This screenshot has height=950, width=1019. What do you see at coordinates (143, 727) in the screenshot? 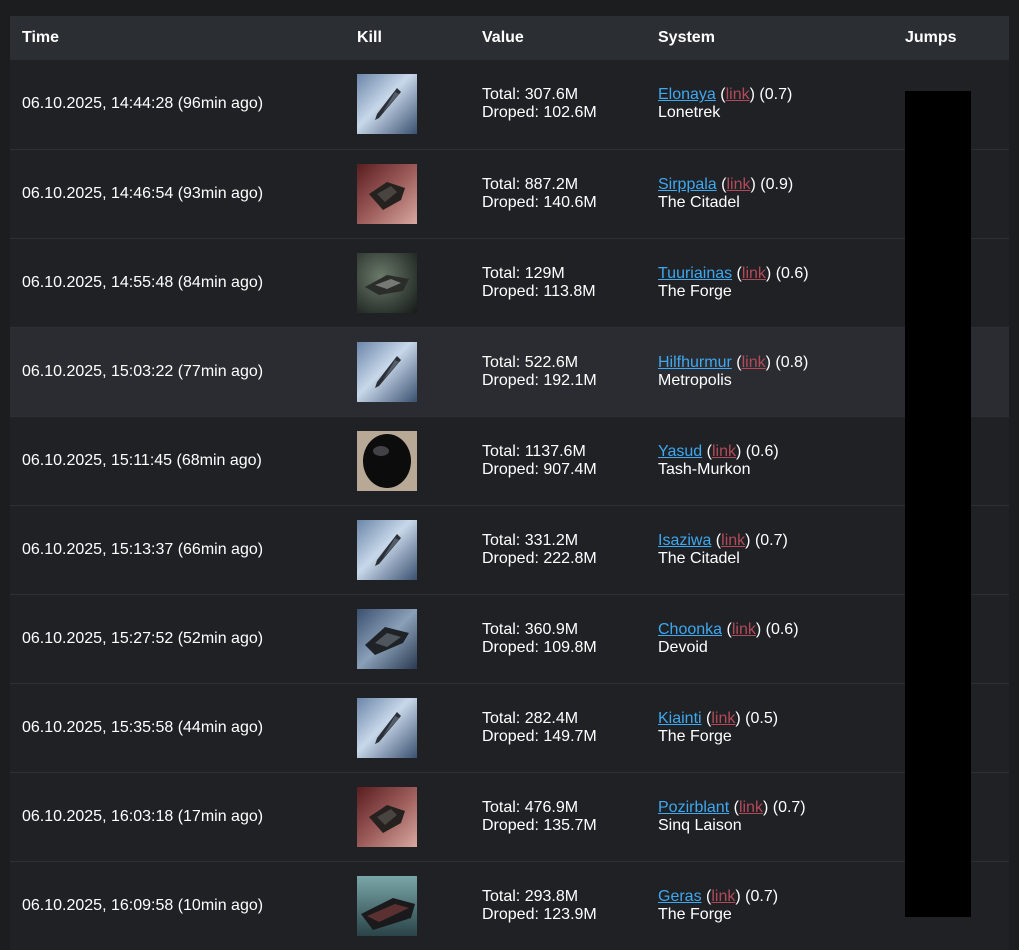
I see `kill-time: 06.10.2025, 15:35:58 (44min ago)` at bounding box center [143, 727].